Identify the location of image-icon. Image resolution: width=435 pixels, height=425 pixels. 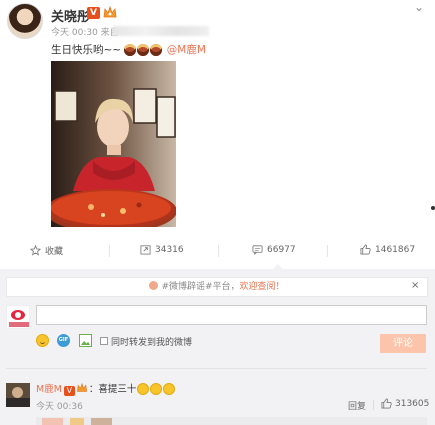
(85, 340).